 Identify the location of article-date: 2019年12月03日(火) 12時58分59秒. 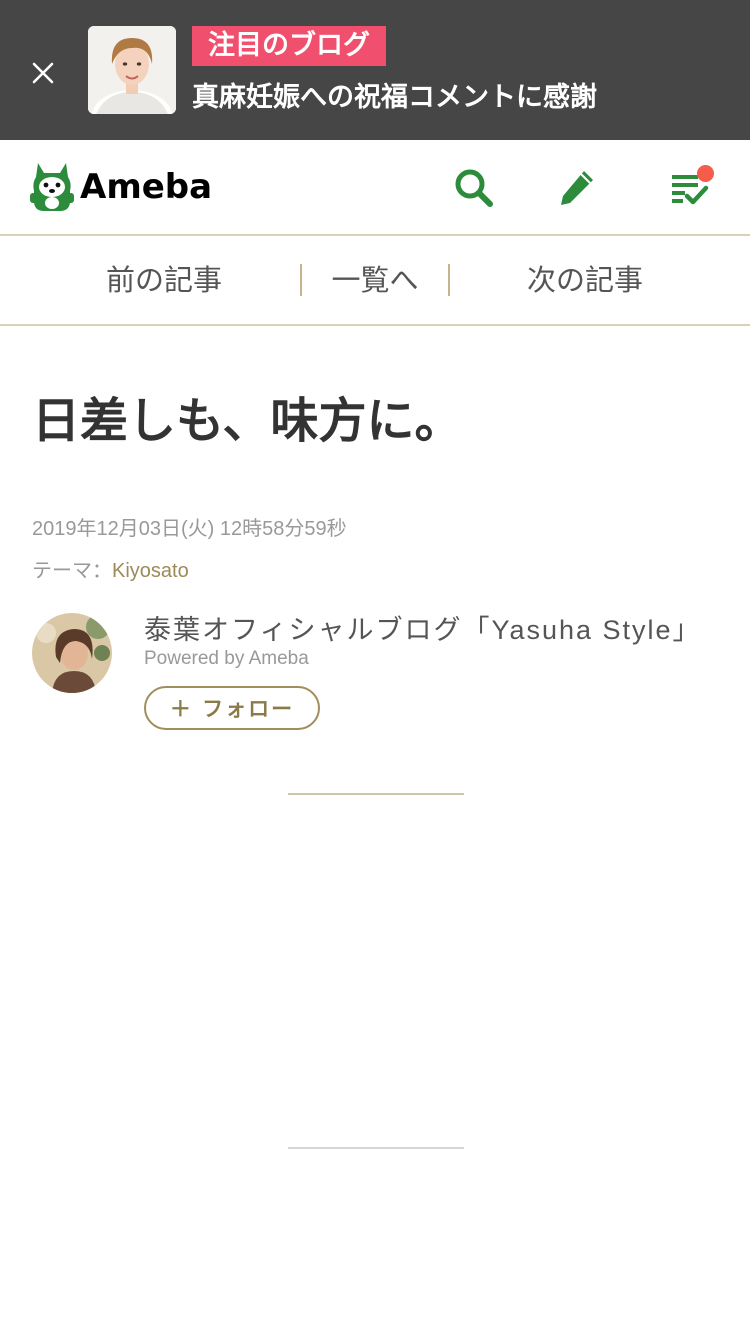
(189, 529).